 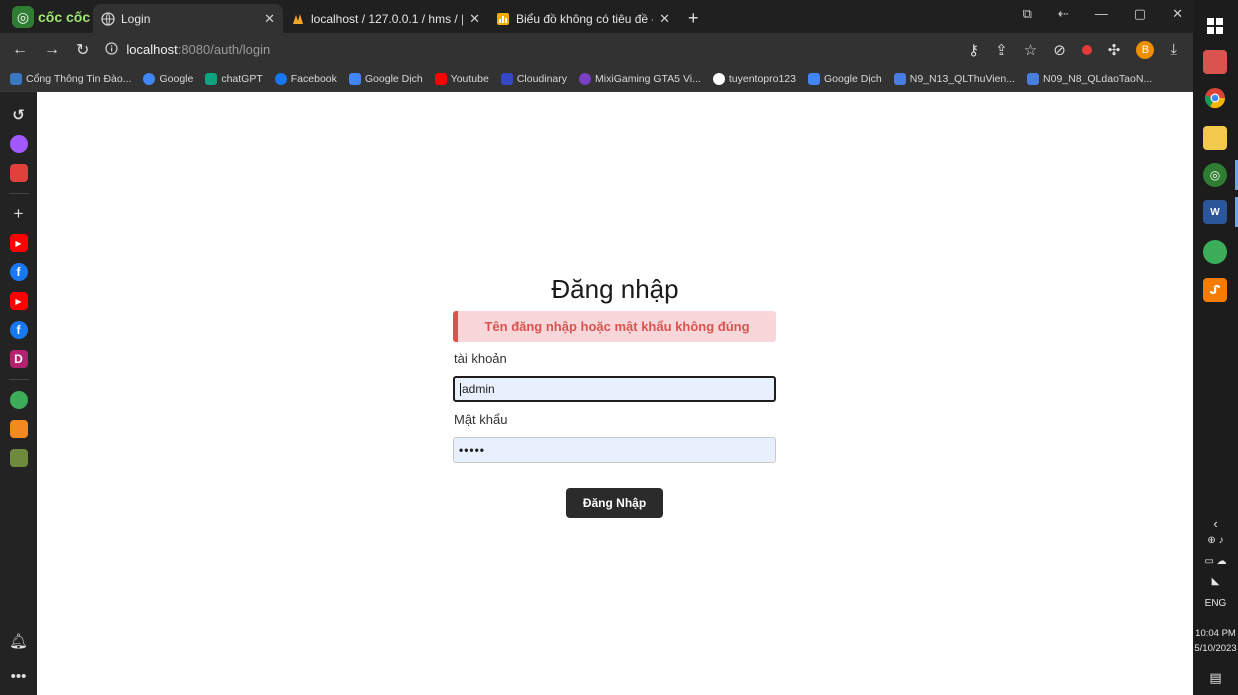 I want to click on bookmark-icon, so click(x=16, y=78).